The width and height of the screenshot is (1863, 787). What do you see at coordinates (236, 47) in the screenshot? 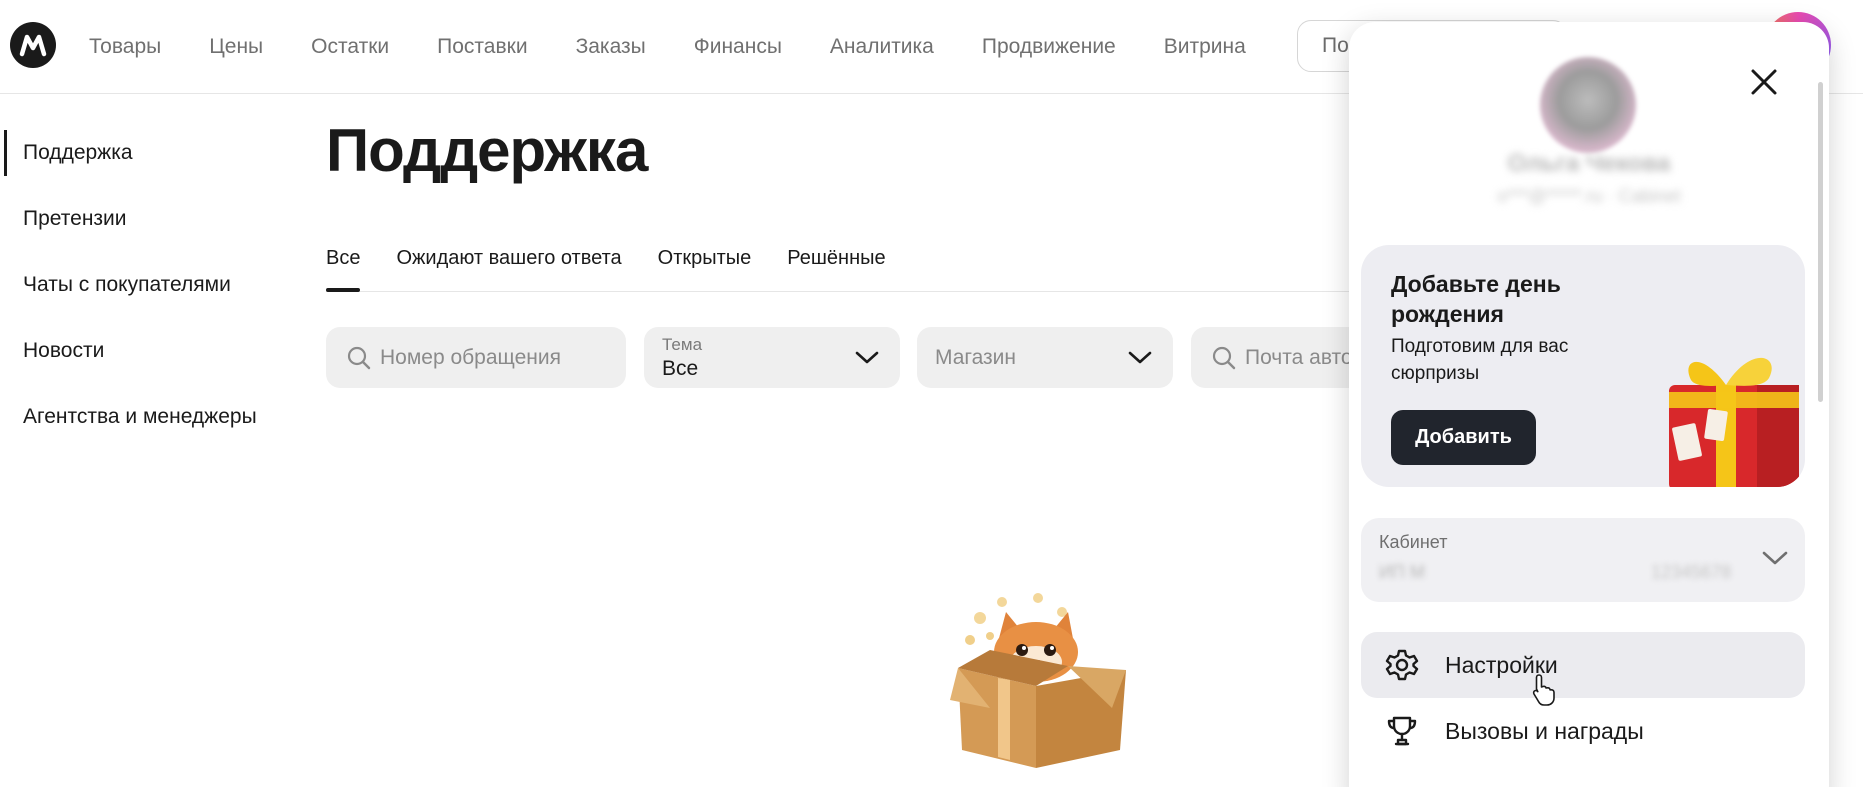
I see `nav-item-prices: Цены` at bounding box center [236, 47].